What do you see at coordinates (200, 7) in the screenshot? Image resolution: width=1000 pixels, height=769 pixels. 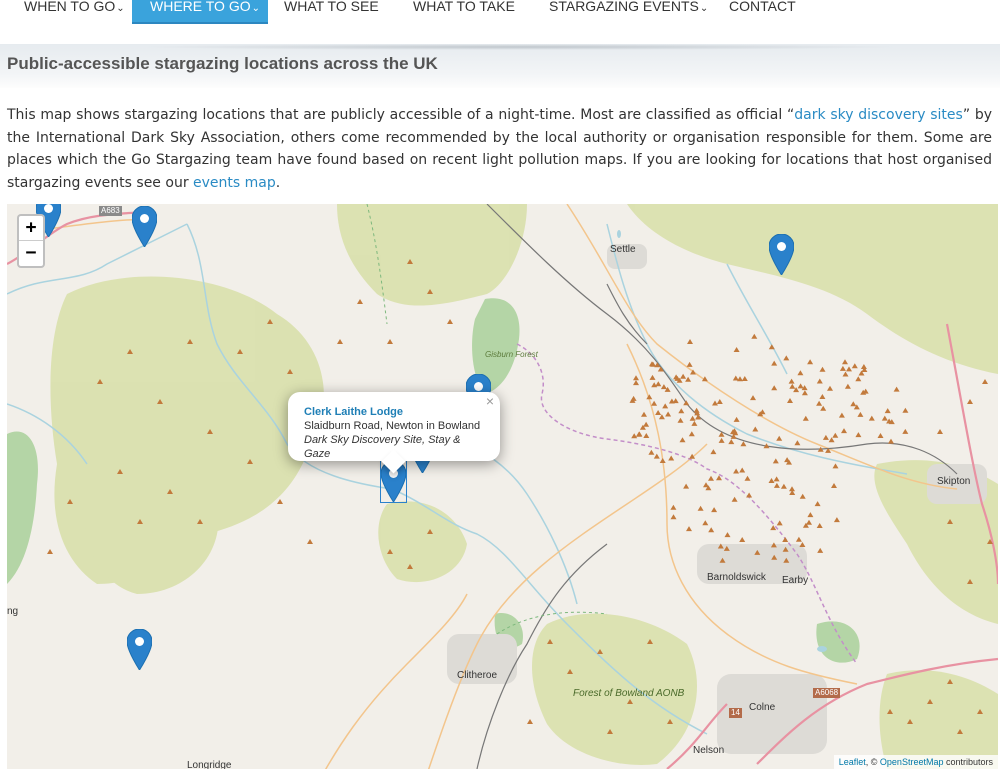 I see `nav-label: WHERE TO GO` at bounding box center [200, 7].